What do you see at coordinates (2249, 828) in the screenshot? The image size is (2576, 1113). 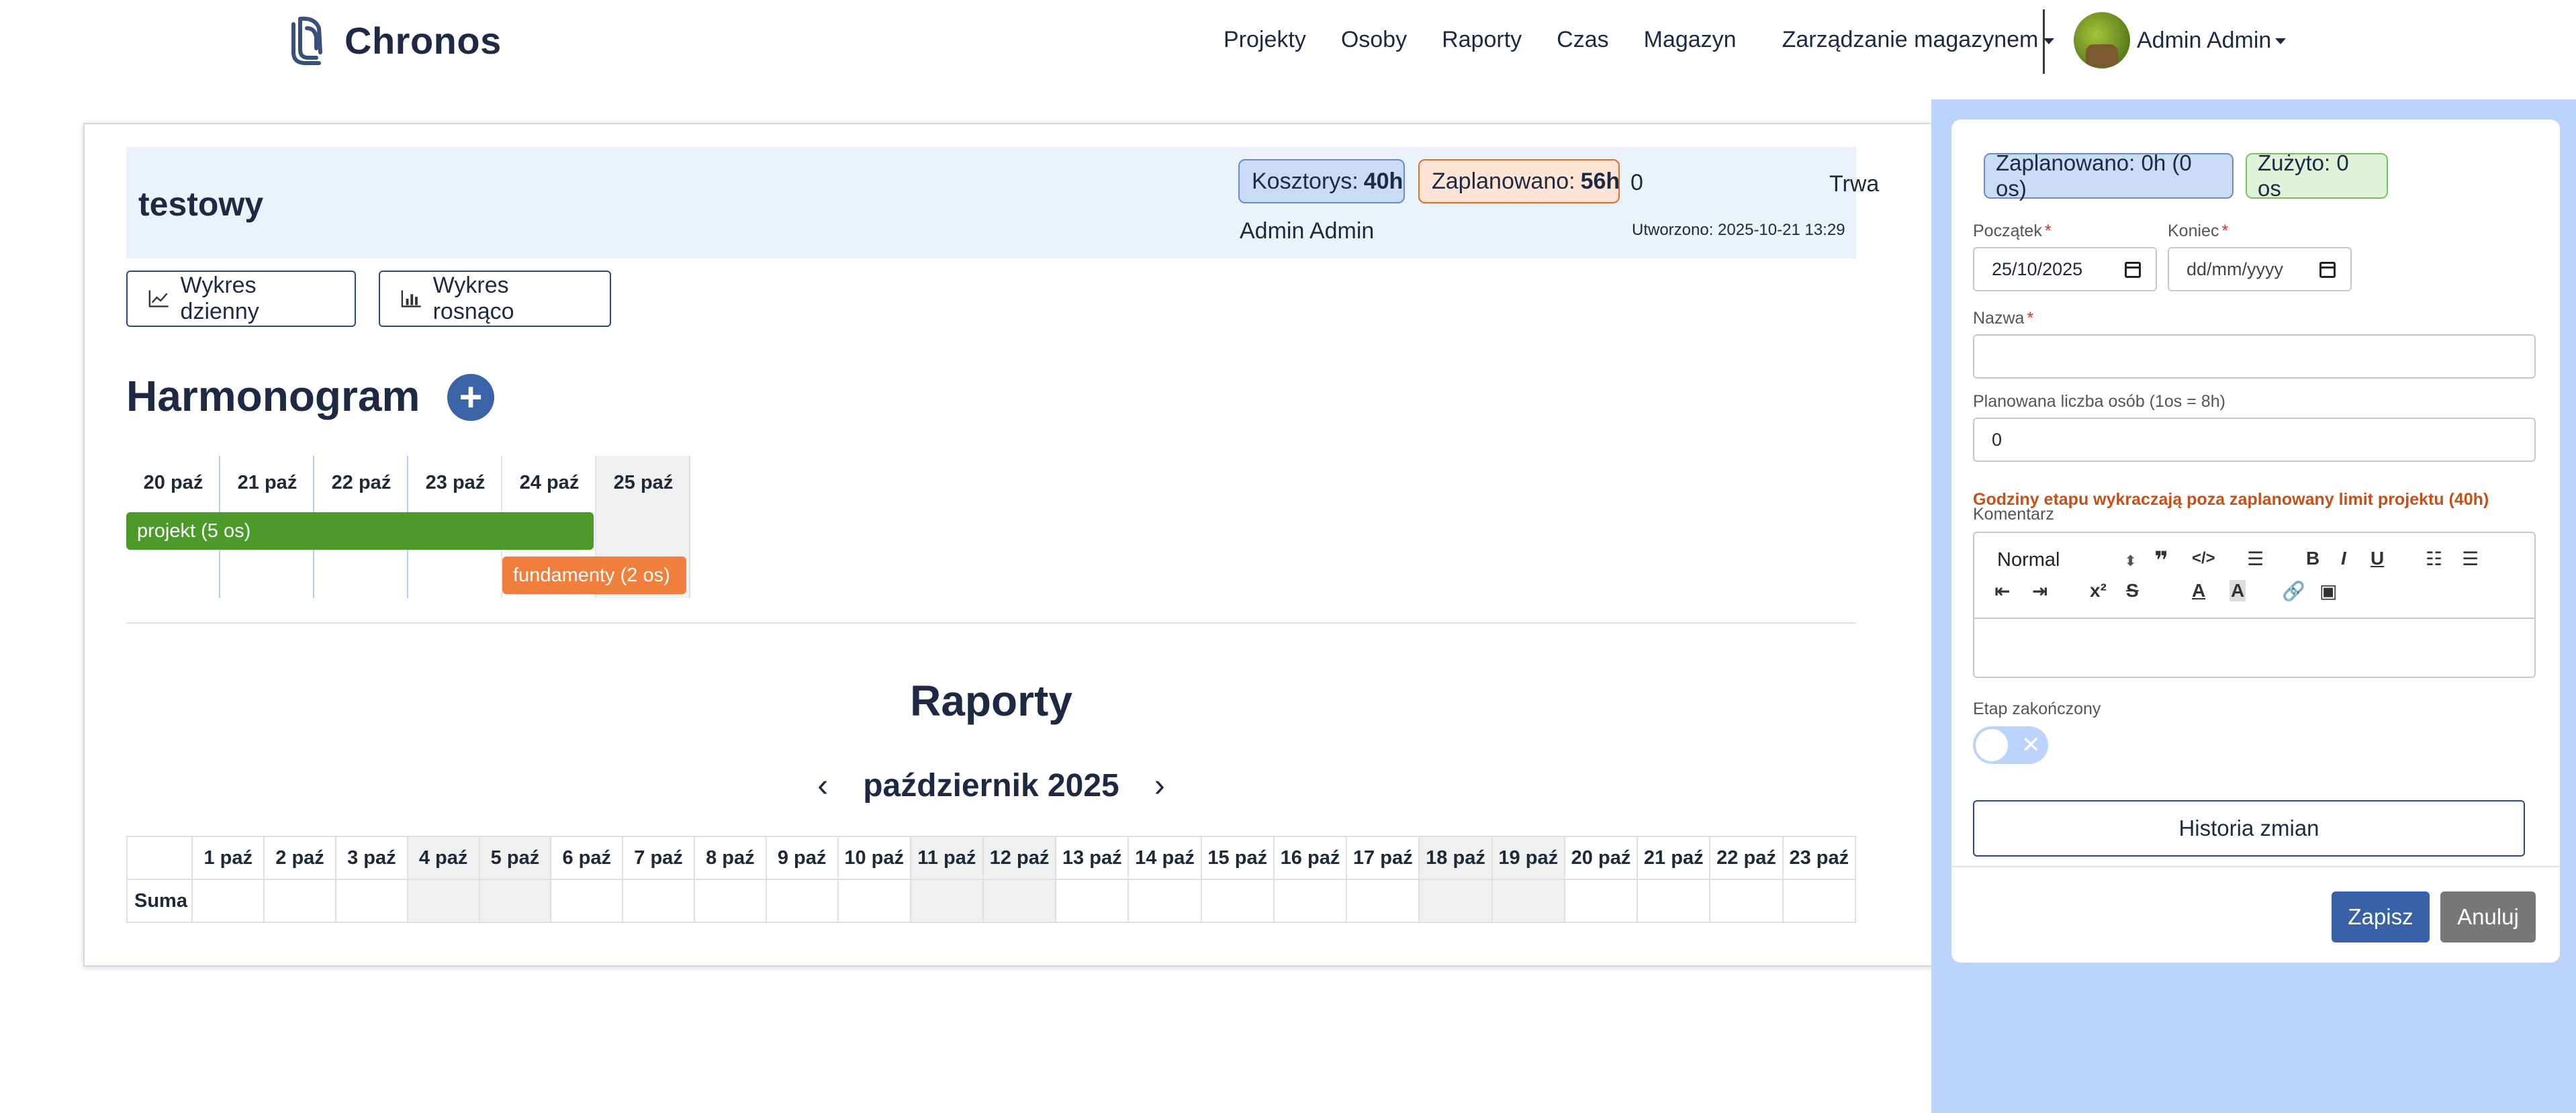 I see `history-button: Historia zmian` at bounding box center [2249, 828].